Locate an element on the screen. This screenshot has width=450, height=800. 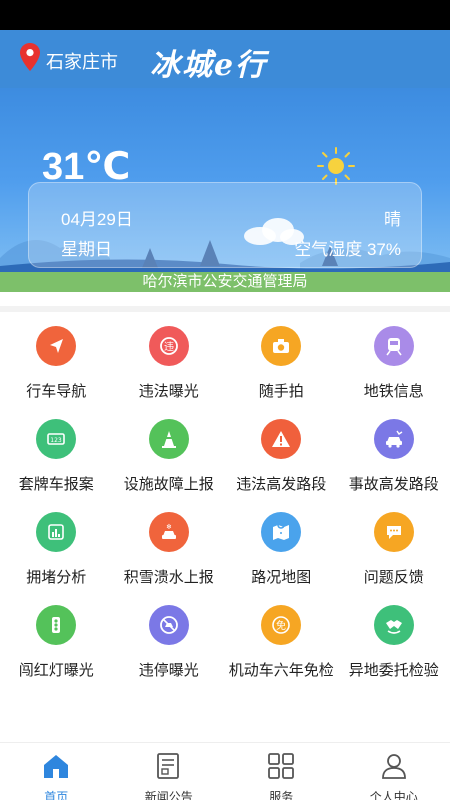
feature-label: 违停曝光 is located at coordinates (168, 670).